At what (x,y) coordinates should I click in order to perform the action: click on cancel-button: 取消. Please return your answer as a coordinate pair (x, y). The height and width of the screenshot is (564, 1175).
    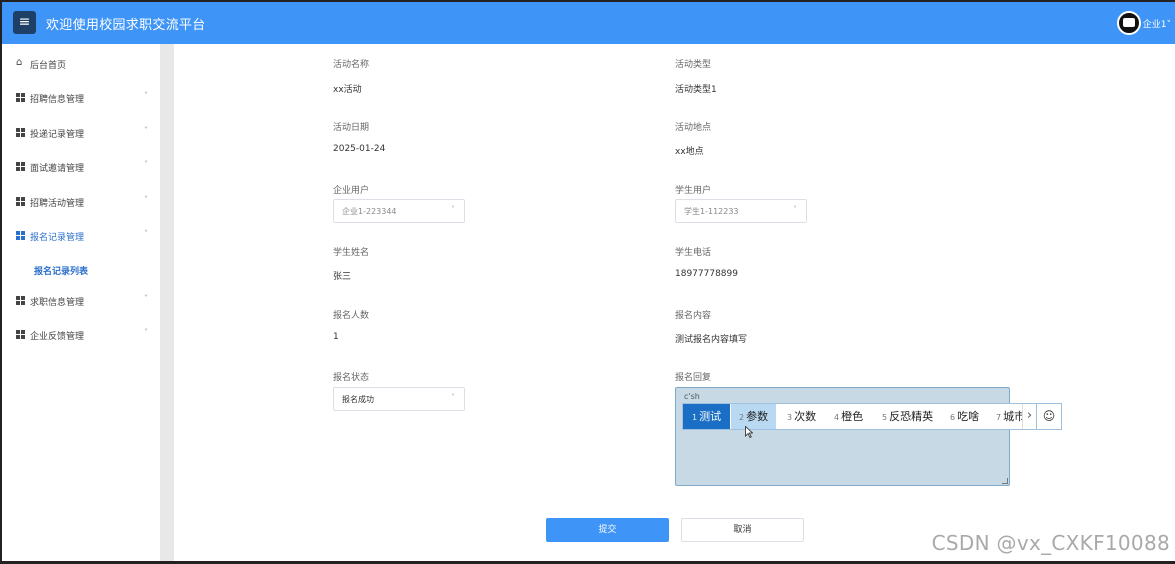
    Looking at the image, I should click on (742, 530).